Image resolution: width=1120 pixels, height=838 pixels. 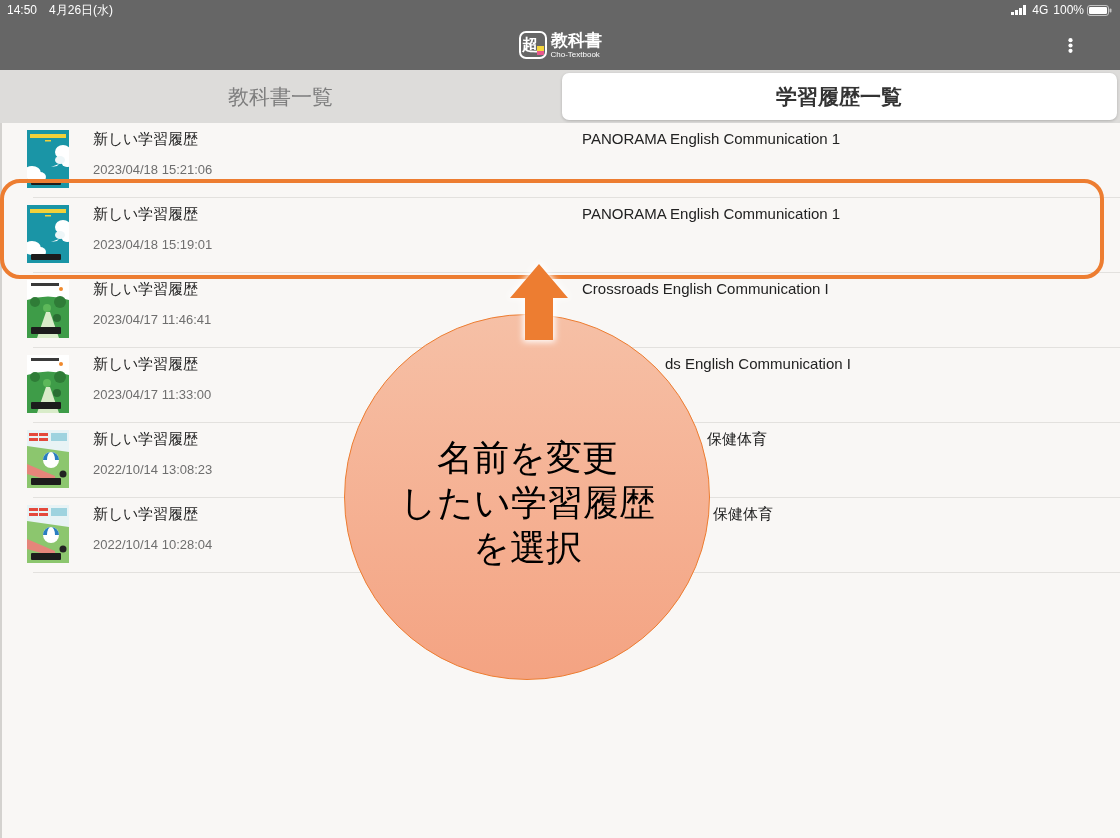 I want to click on status-time: 14:50, so click(x=22, y=10).